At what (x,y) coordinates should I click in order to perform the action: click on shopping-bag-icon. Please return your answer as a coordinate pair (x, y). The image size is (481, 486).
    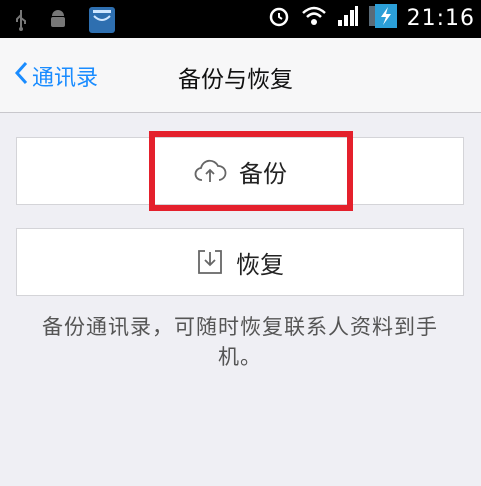
    Looking at the image, I should click on (102, 22).